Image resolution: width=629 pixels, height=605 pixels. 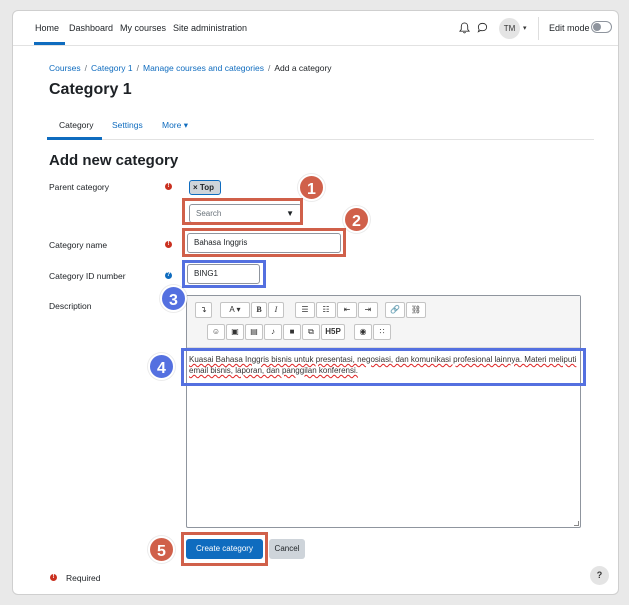 I want to click on annotation-badge-1: 1, so click(x=311, y=187).